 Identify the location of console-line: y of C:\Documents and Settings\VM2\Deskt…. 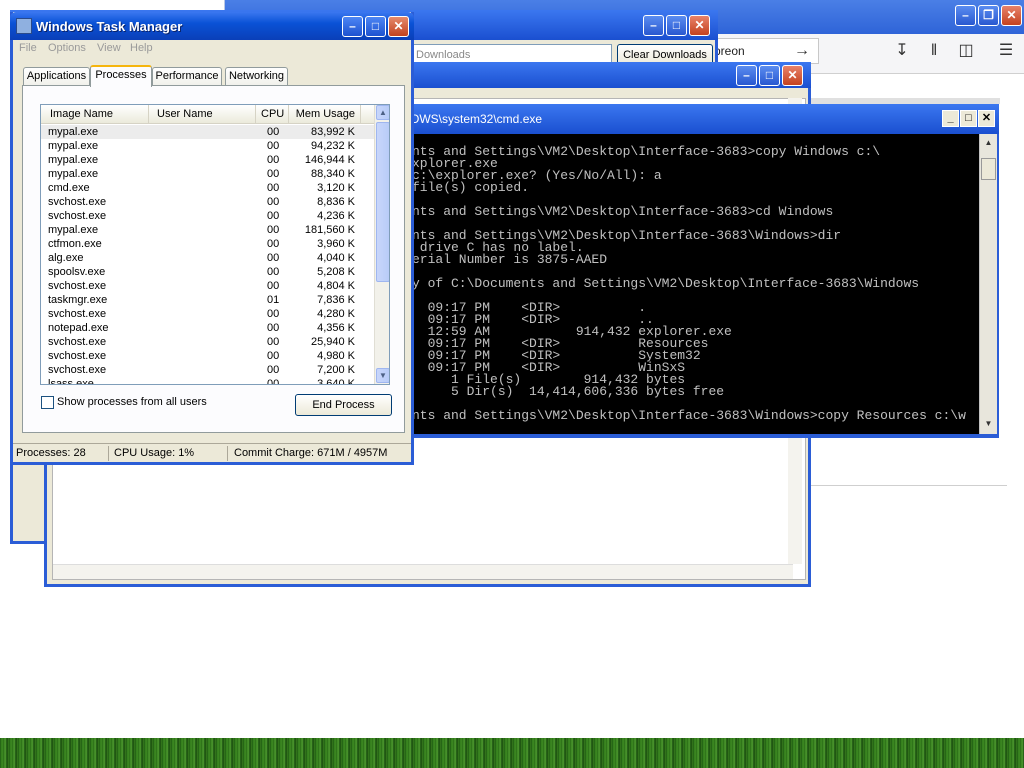
(666, 283).